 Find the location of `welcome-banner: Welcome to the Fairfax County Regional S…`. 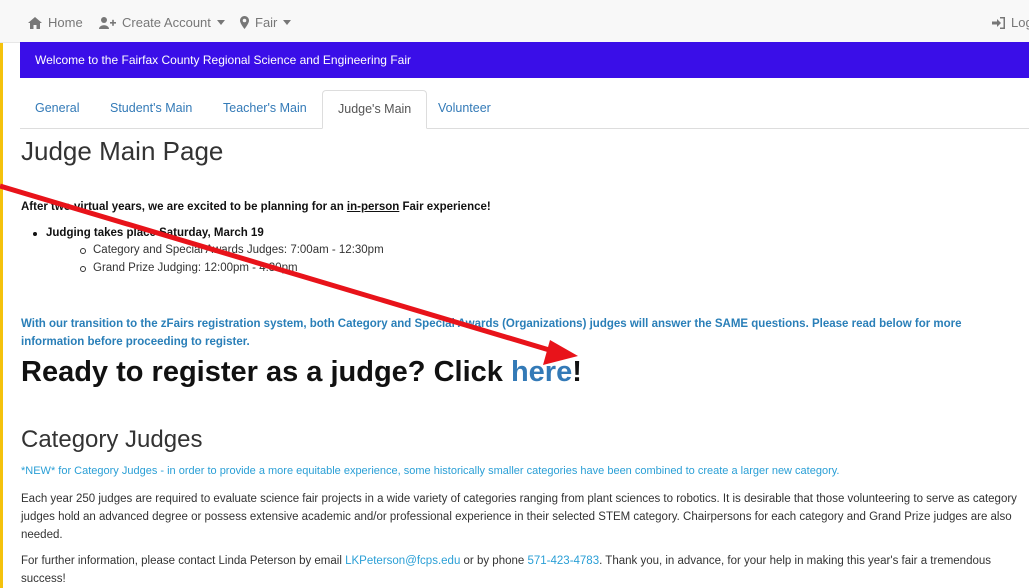

welcome-banner: Welcome to the Fairfax County Regional S… is located at coordinates (524, 60).